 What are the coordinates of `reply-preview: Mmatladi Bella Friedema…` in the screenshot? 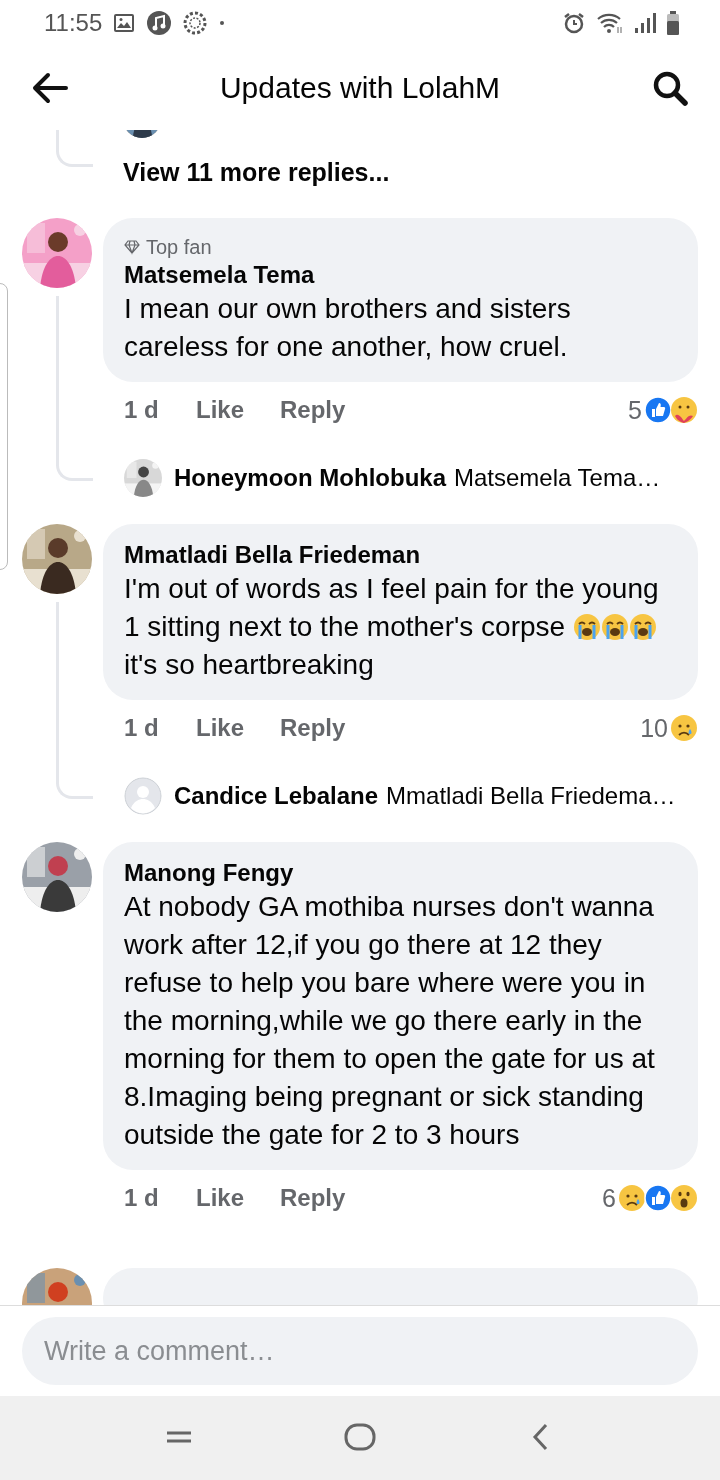 It's located at (531, 796).